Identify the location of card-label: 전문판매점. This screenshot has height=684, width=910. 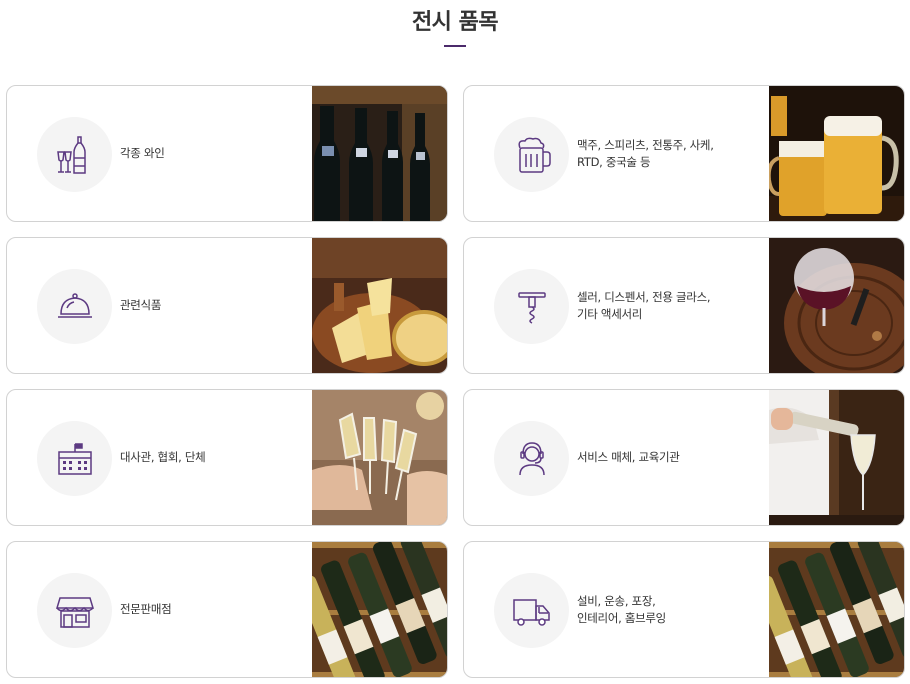
(146, 609).